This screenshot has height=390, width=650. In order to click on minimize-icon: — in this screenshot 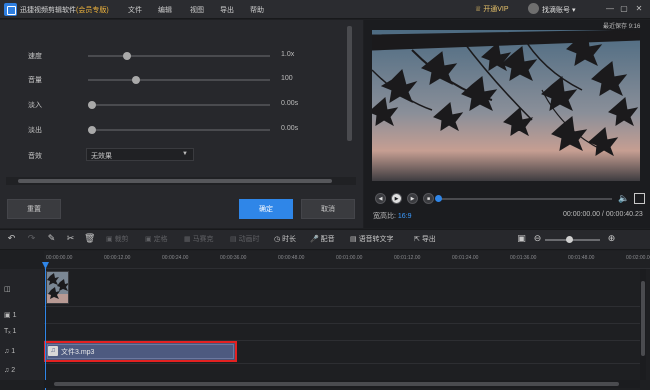, I will do `click(610, 9)`.